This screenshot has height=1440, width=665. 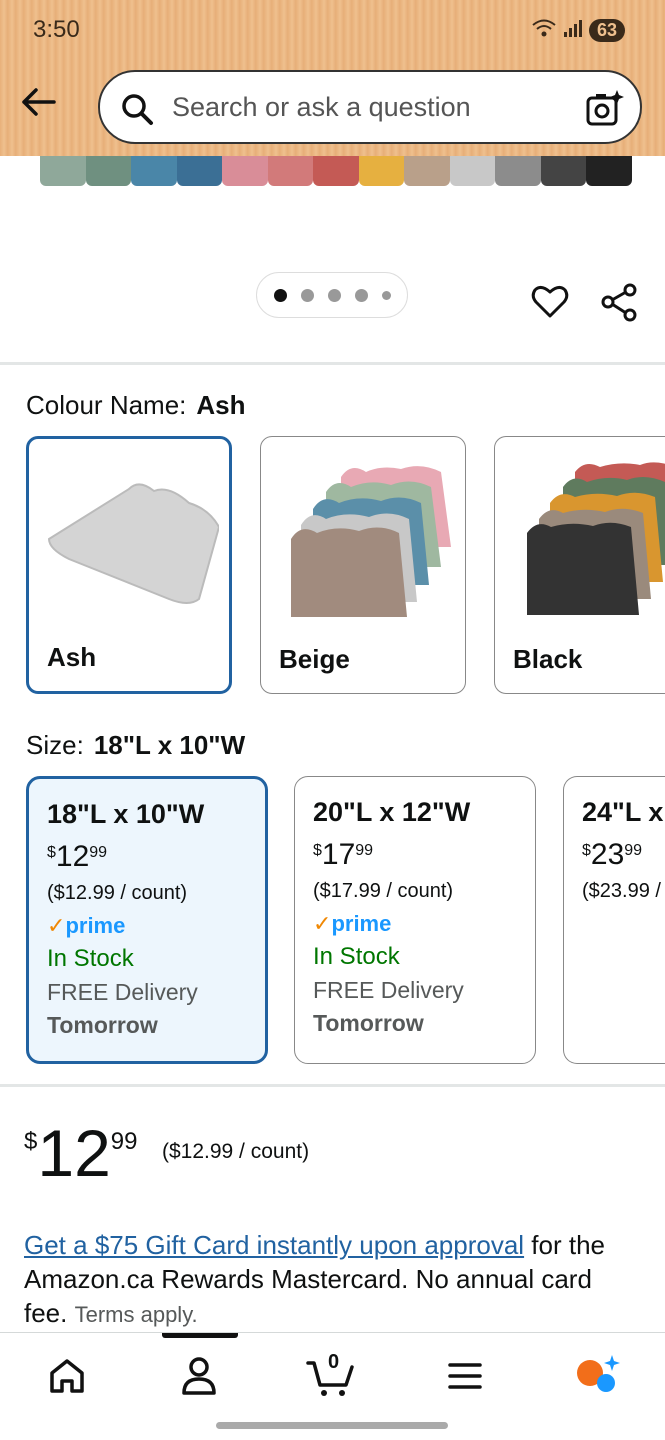 What do you see at coordinates (137, 109) in the screenshot?
I see `search-icon` at bounding box center [137, 109].